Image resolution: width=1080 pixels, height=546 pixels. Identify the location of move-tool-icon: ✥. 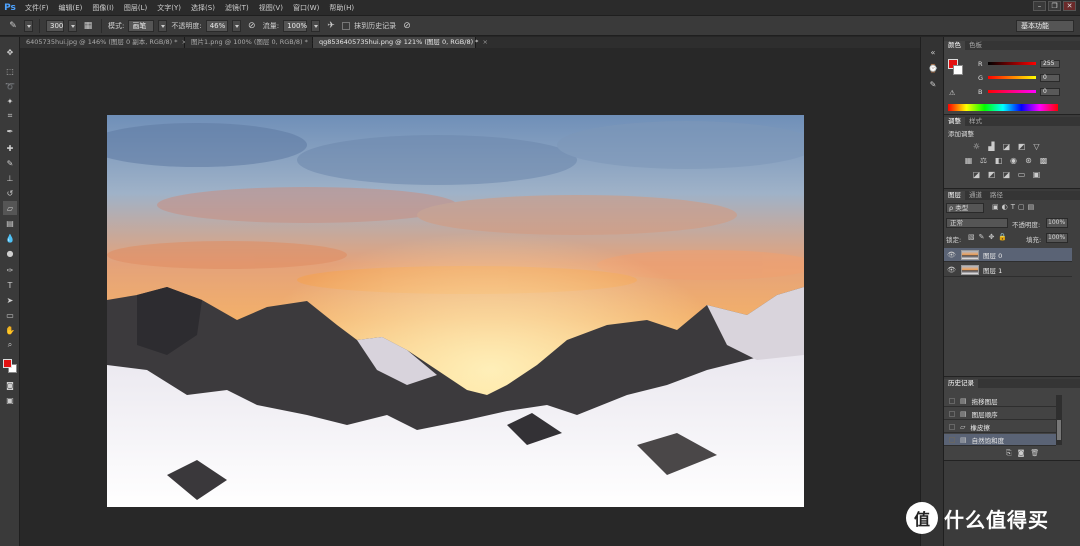
(10, 52).